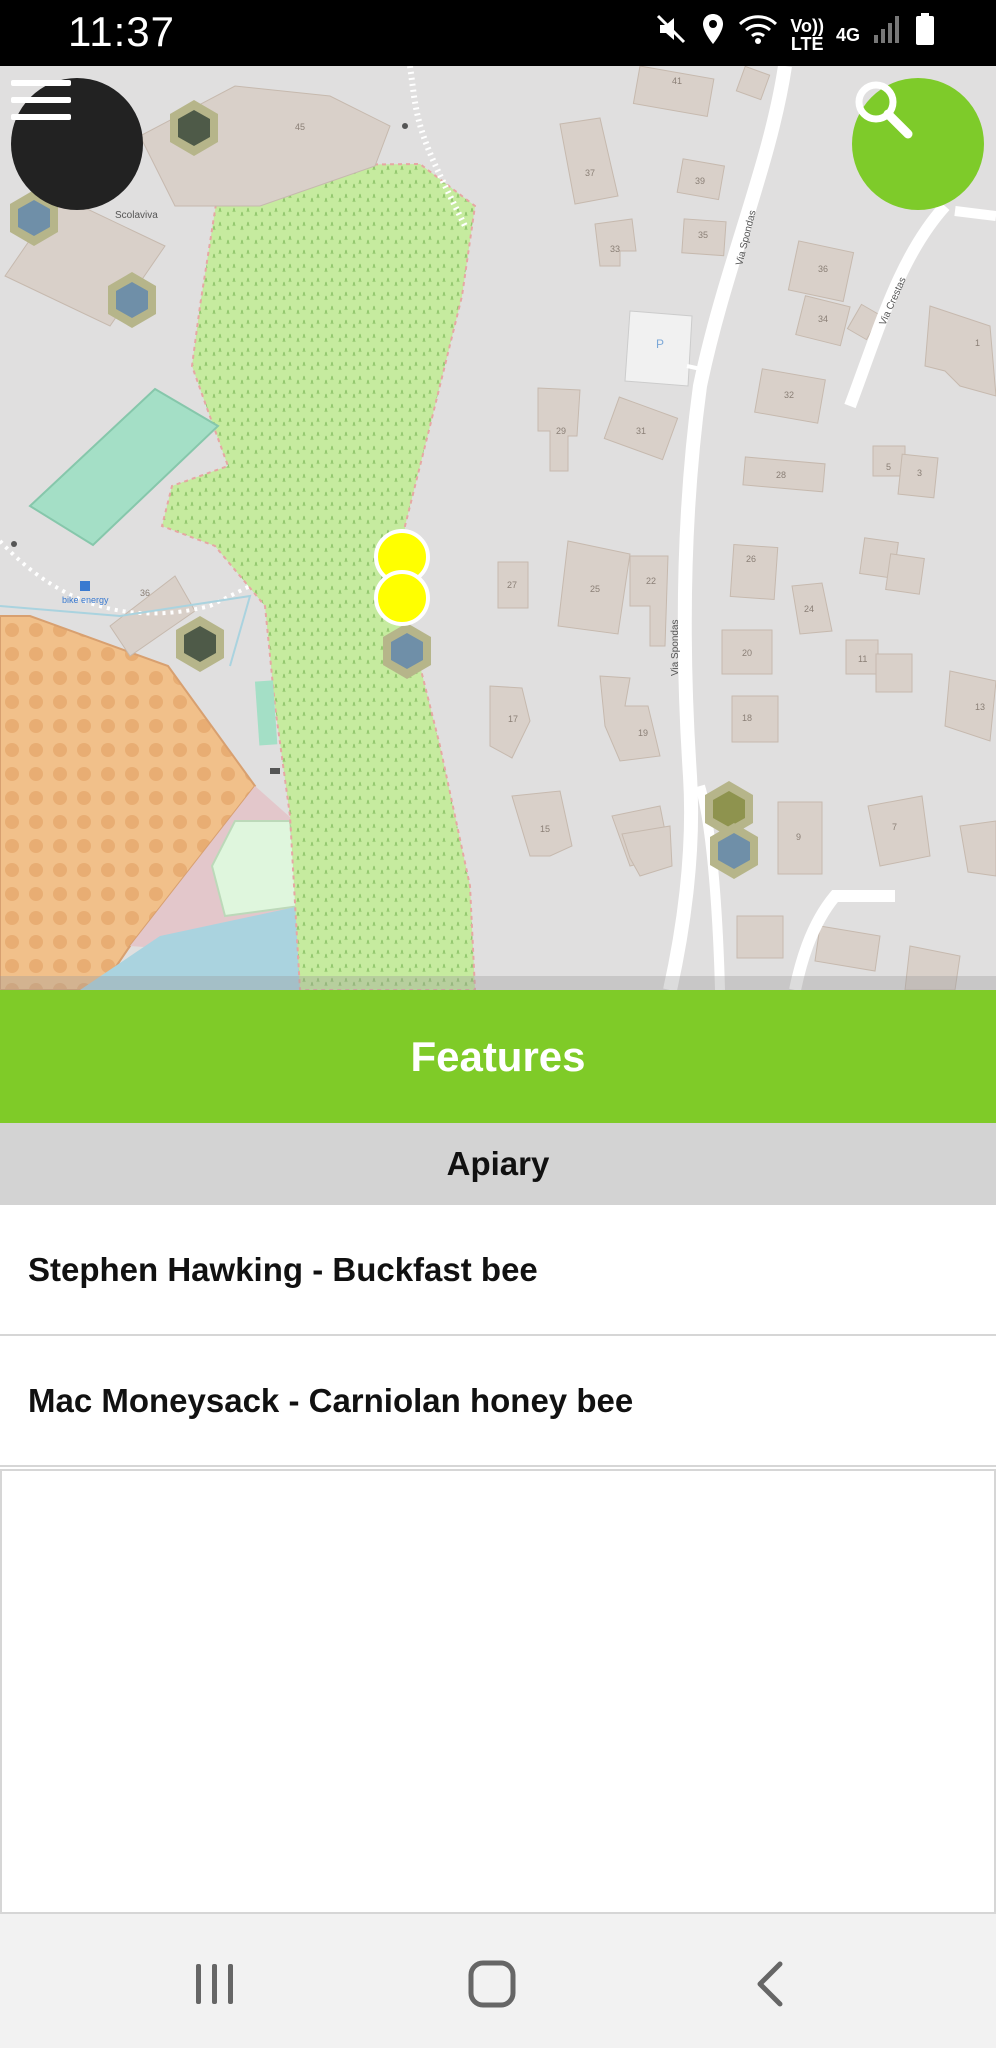 This screenshot has height=2048, width=996. What do you see at coordinates (677, 81) in the screenshot?
I see `svg-text: 41` at bounding box center [677, 81].